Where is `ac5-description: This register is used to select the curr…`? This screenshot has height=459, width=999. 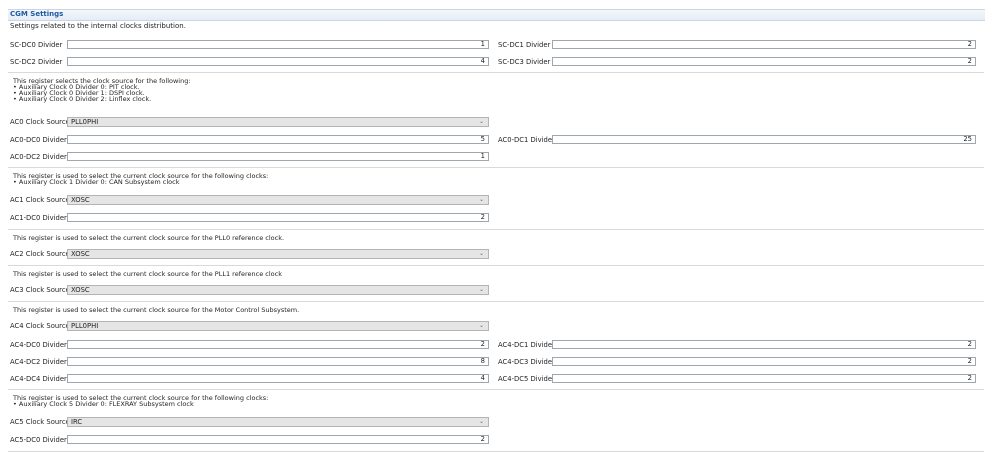 ac5-description: This register is used to select the curr… is located at coordinates (141, 401).